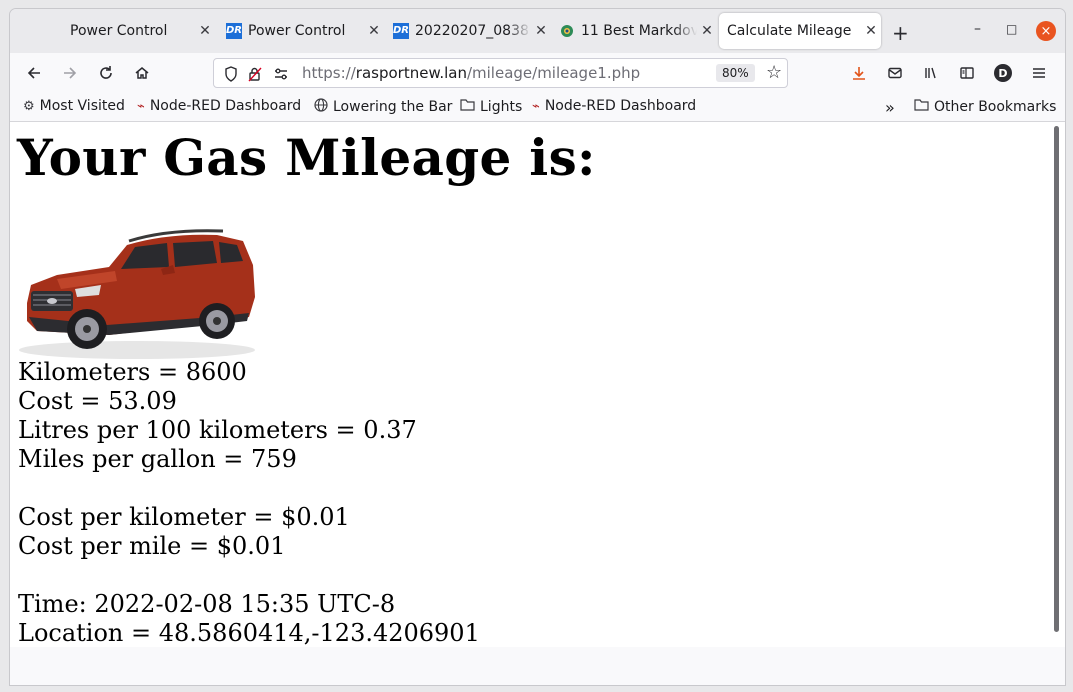 Image resolution: width=1073 pixels, height=692 pixels. I want to click on home-button, so click(142, 73).